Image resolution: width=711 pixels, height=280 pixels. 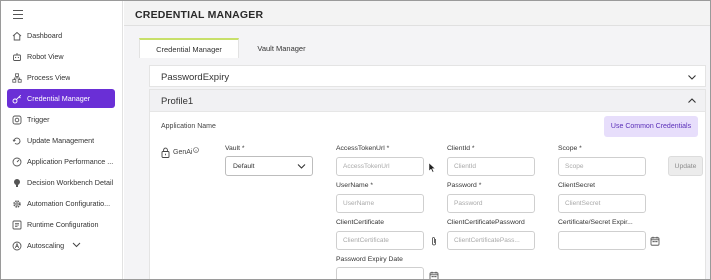 I want to click on client-certificate-label: ClientCertificate, so click(x=360, y=222).